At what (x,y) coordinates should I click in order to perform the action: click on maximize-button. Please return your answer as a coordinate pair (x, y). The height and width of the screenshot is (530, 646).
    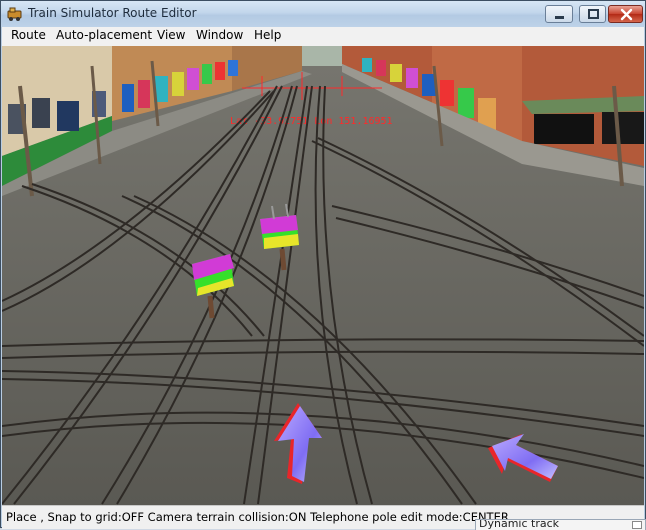
    Looking at the image, I should click on (592, 14).